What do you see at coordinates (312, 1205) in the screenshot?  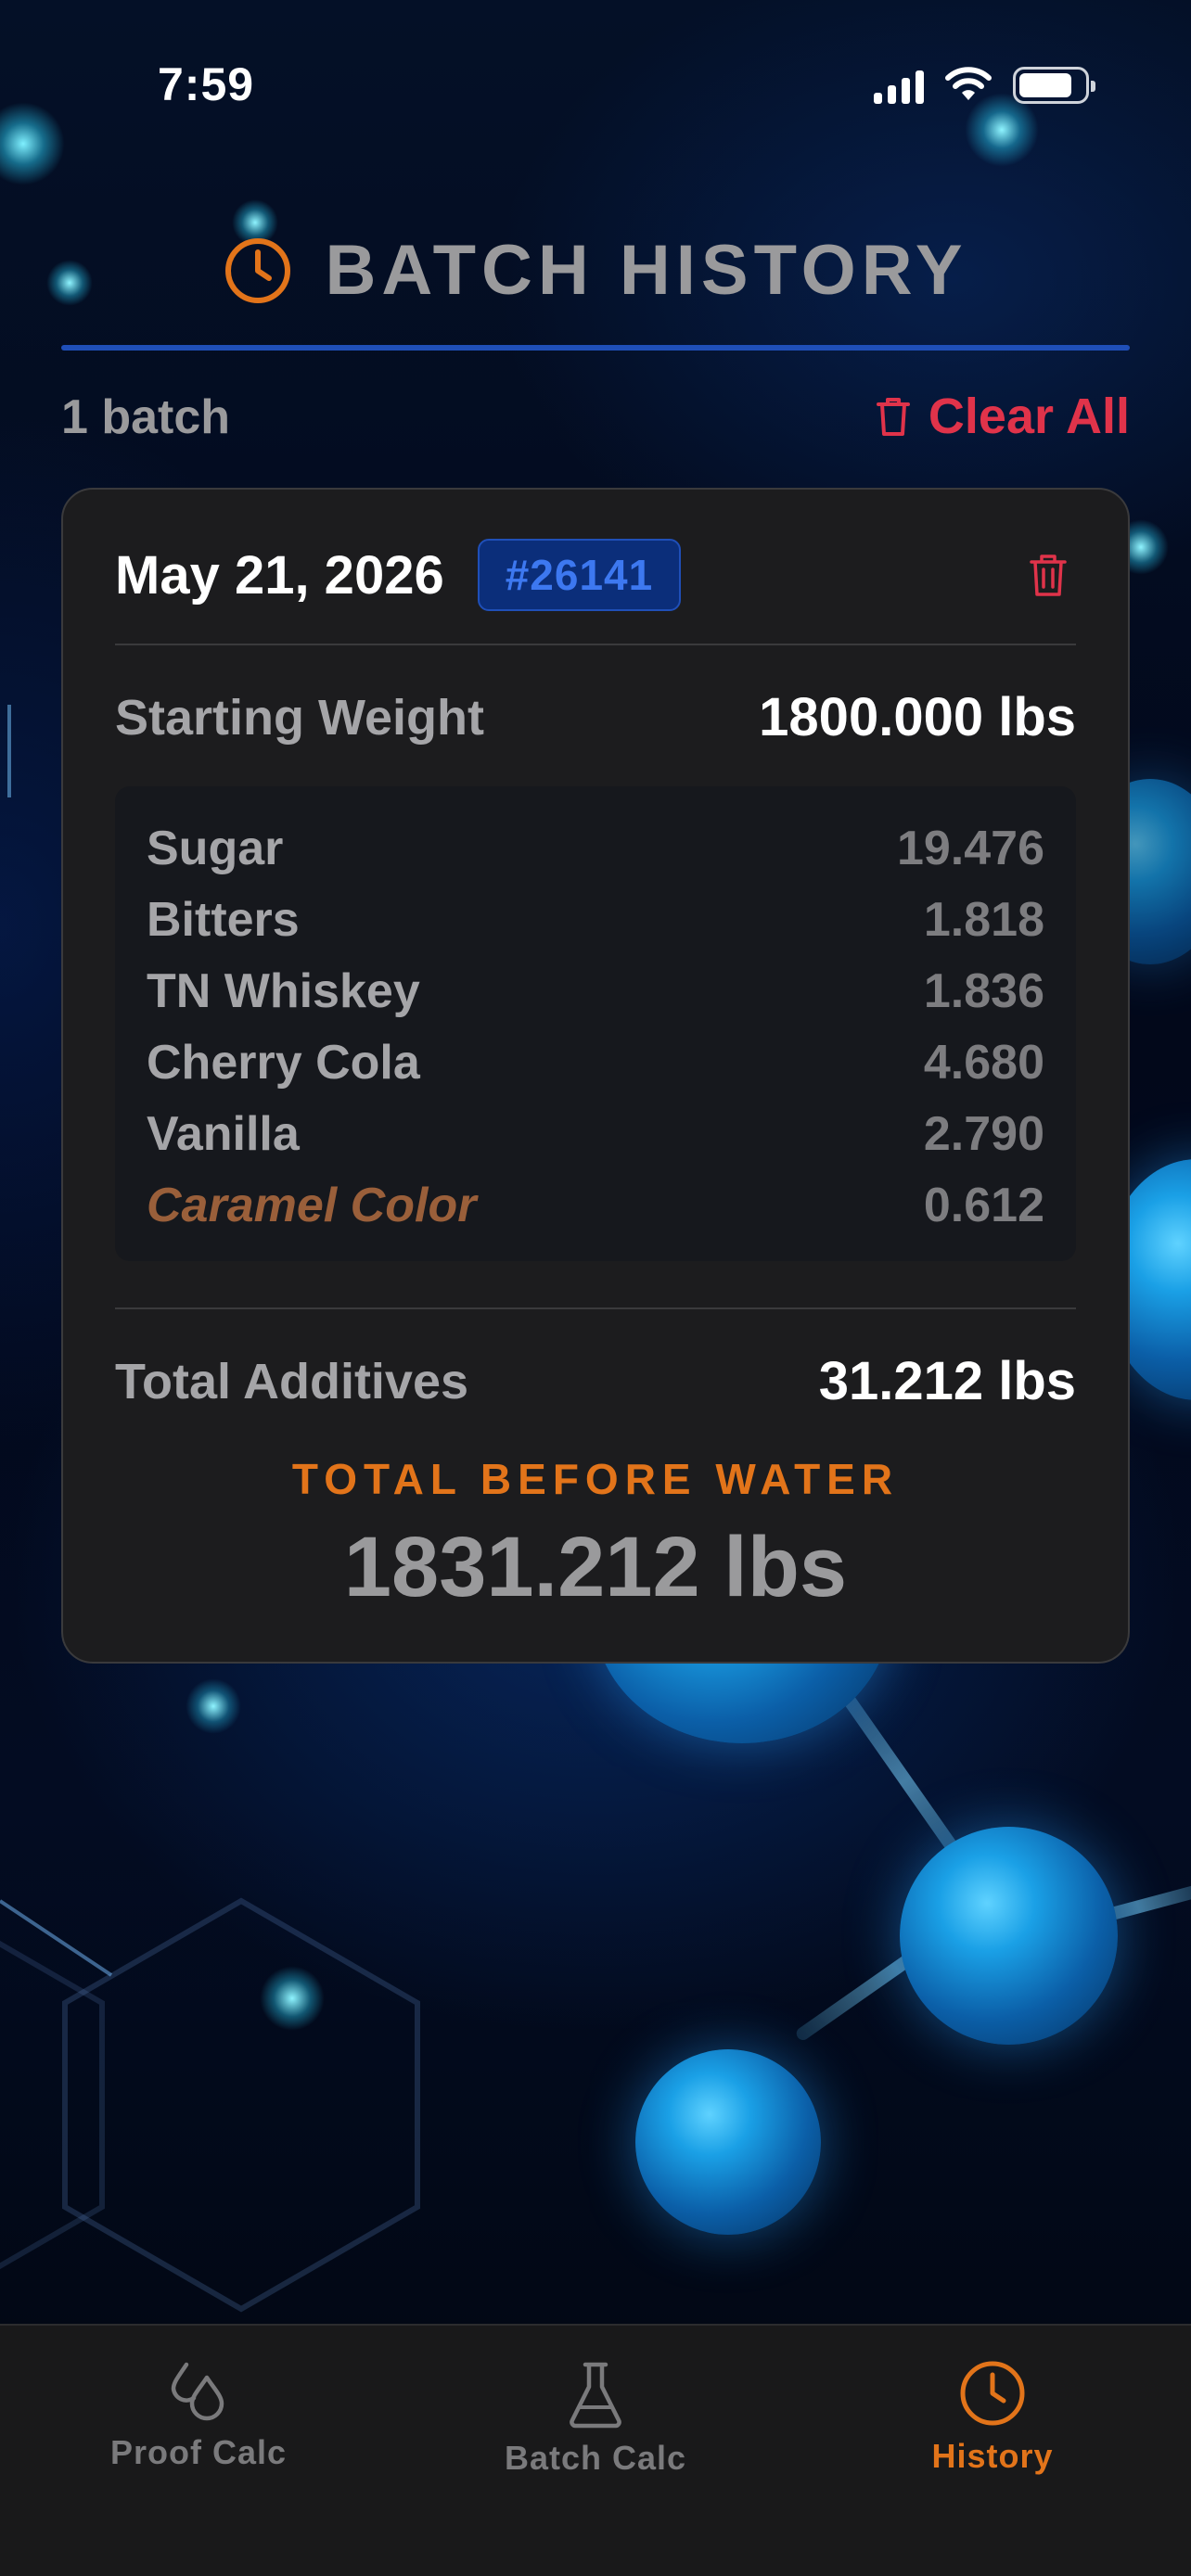 I see `ingredient-name: Caramel Color` at bounding box center [312, 1205].